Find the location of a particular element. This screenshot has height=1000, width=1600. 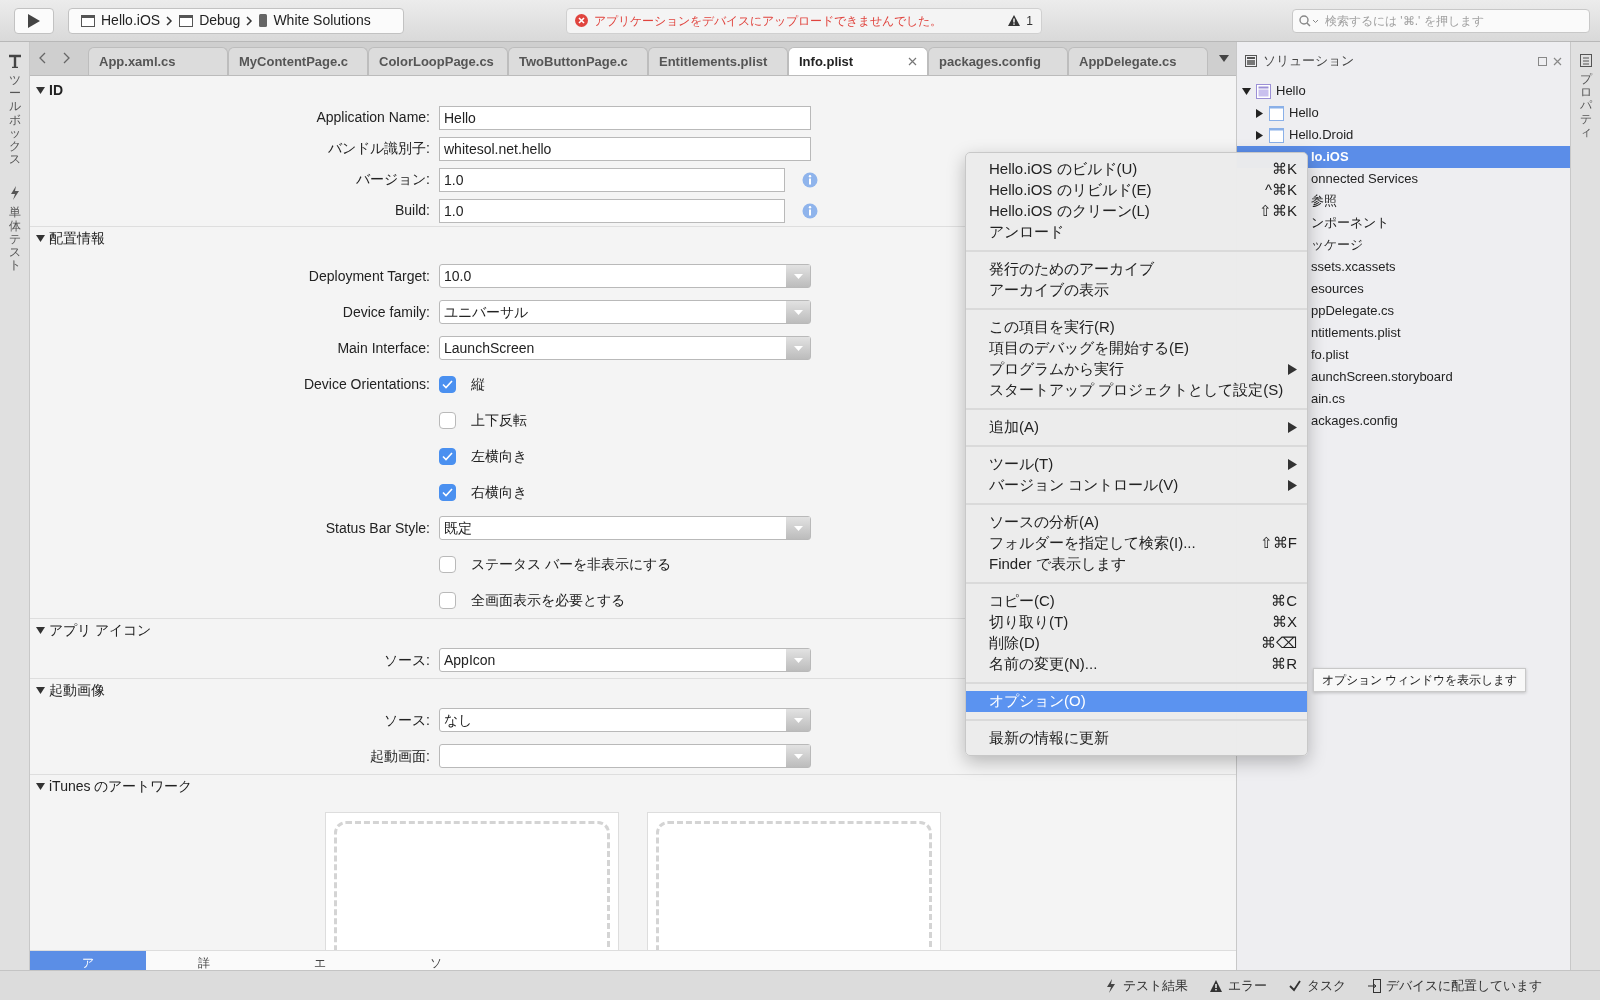

document-tab: Info.plist is located at coordinates (858, 61).